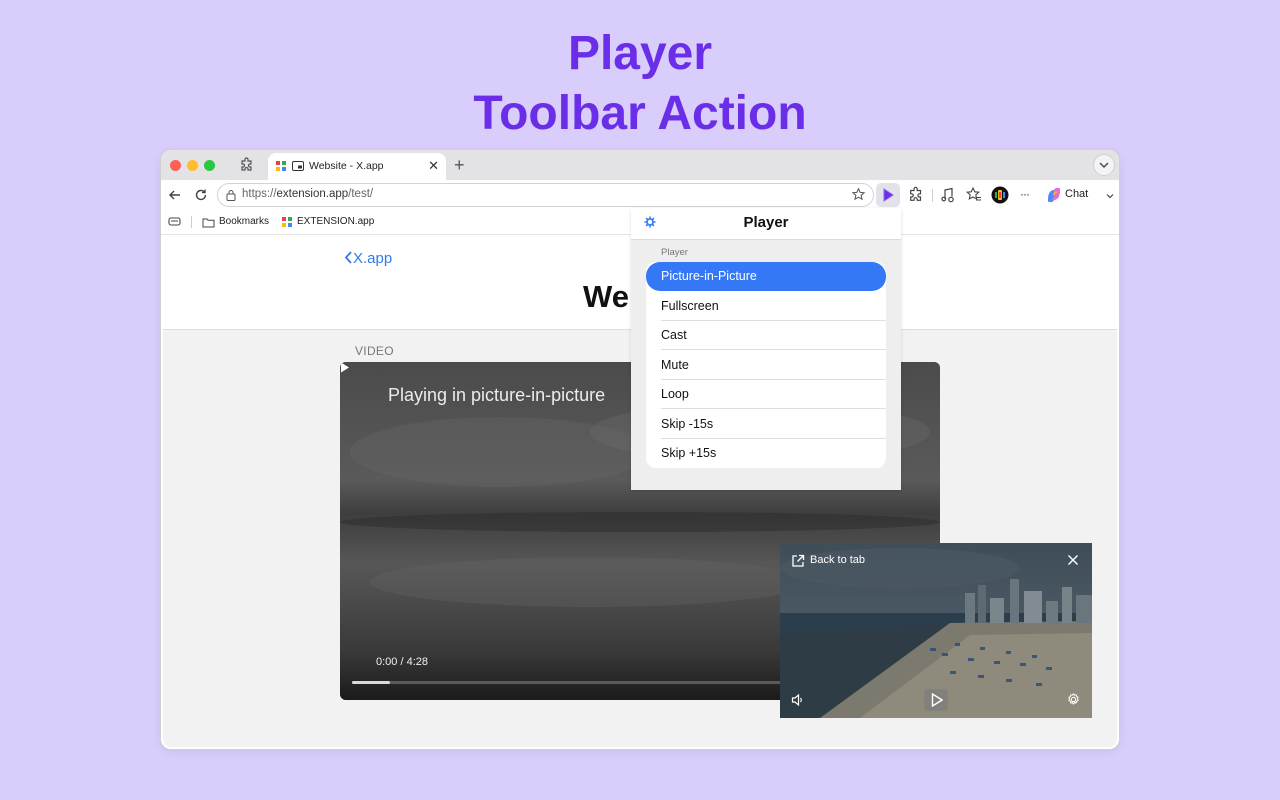 This screenshot has height=800, width=1280. Describe the element at coordinates (798, 560) in the screenshot. I see `external-link-icon` at that location.